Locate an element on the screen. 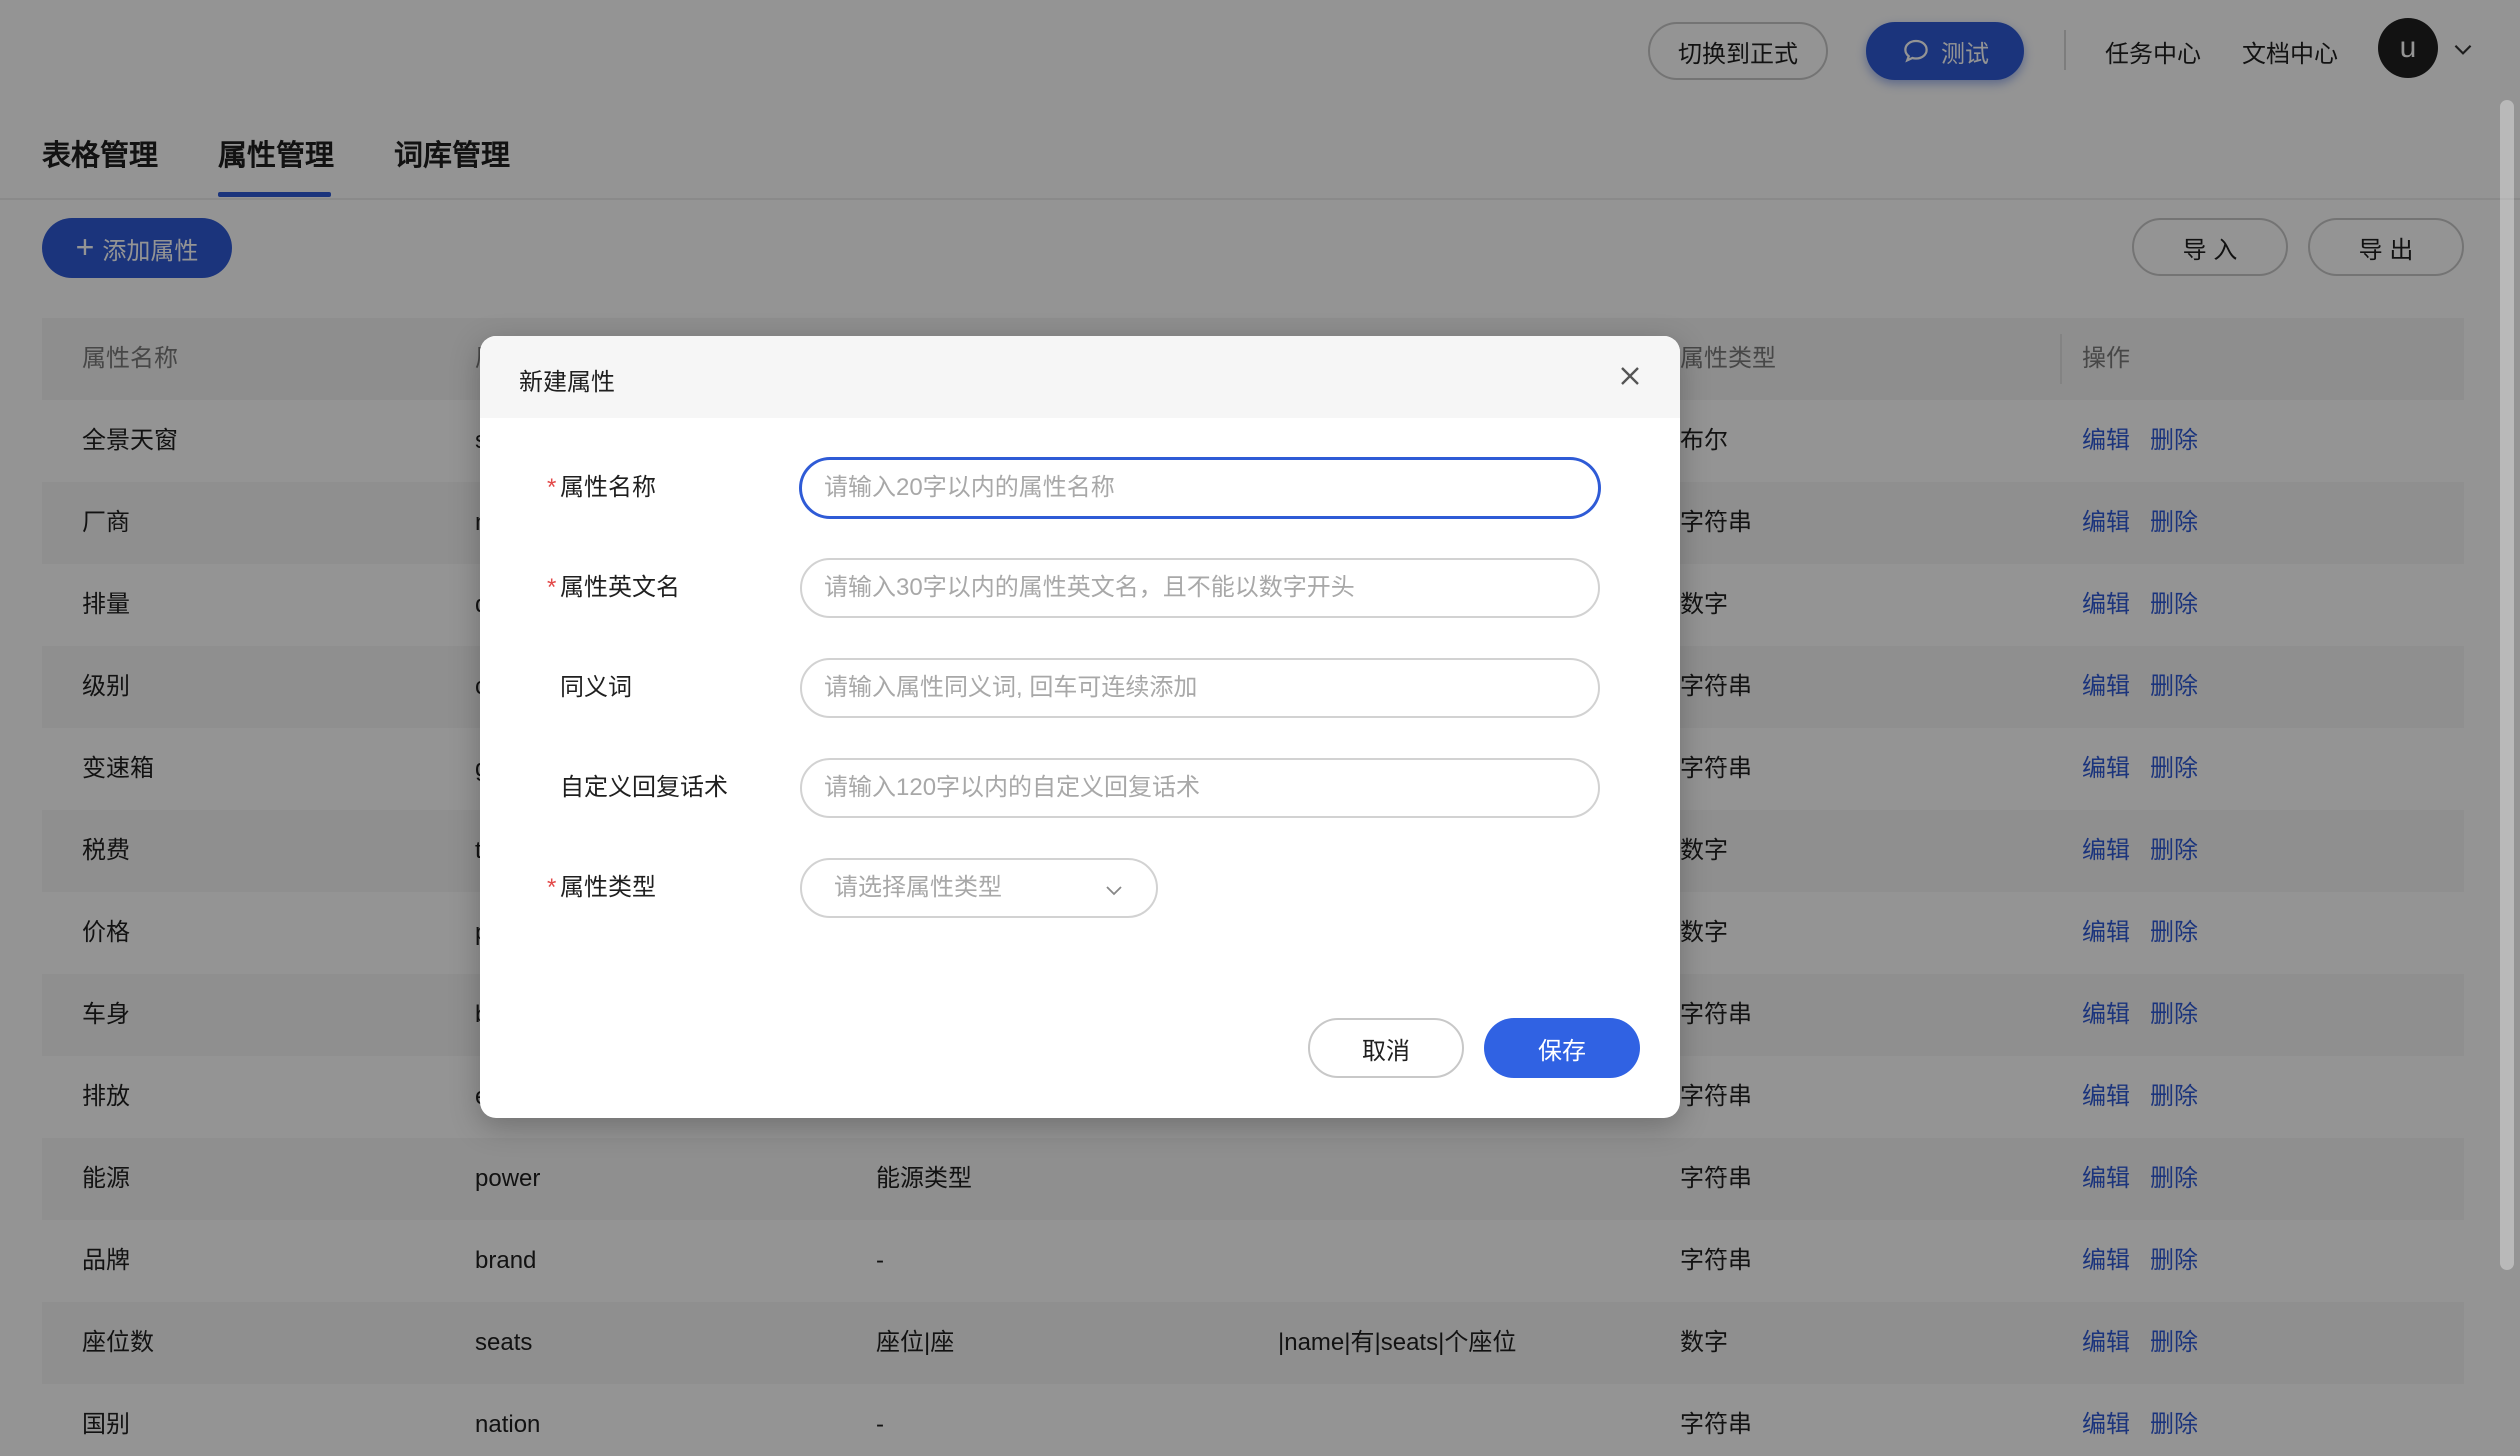 This screenshot has height=1456, width=2520. save-label: 保存 is located at coordinates (1562, 1051).